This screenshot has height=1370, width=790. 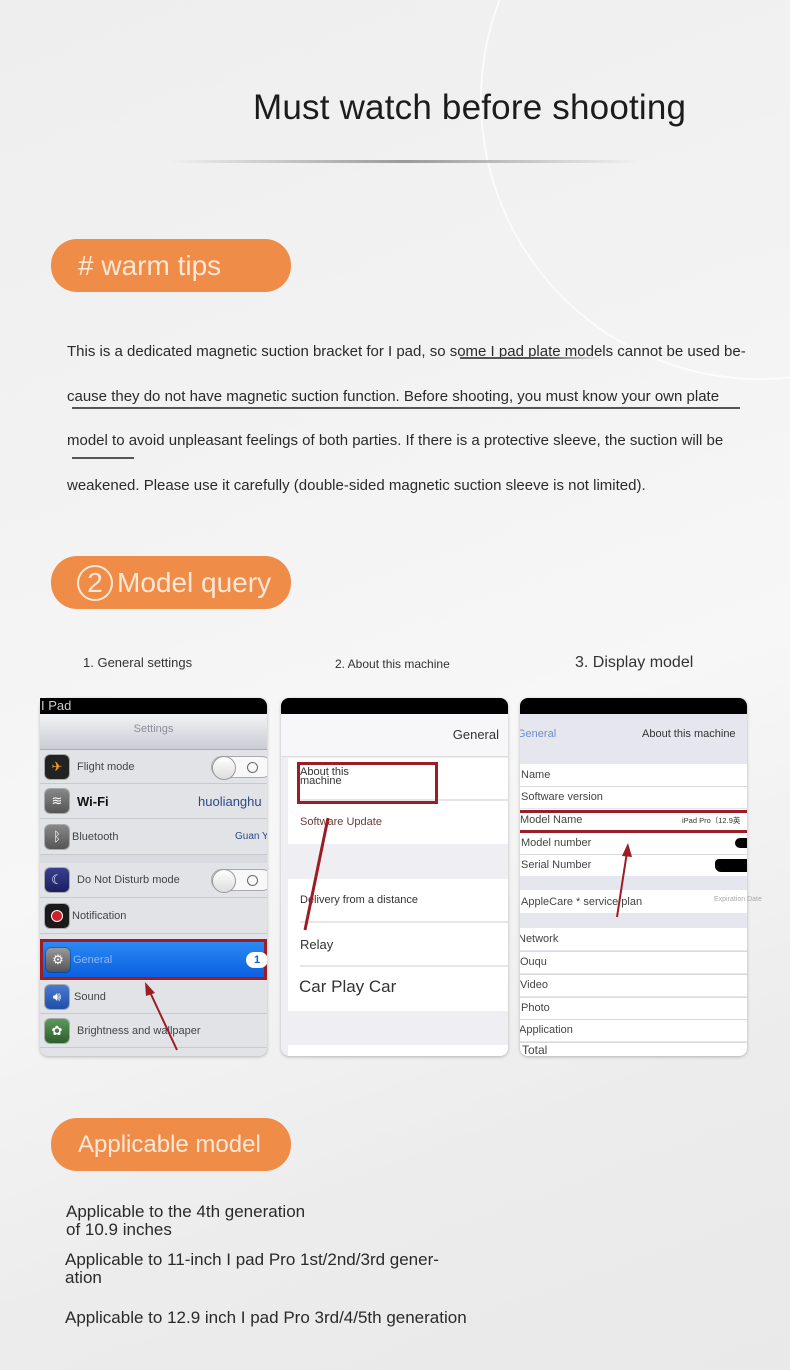 I want to click on model-name-value: iPad Pro（12.9英, so click(x=711, y=820).